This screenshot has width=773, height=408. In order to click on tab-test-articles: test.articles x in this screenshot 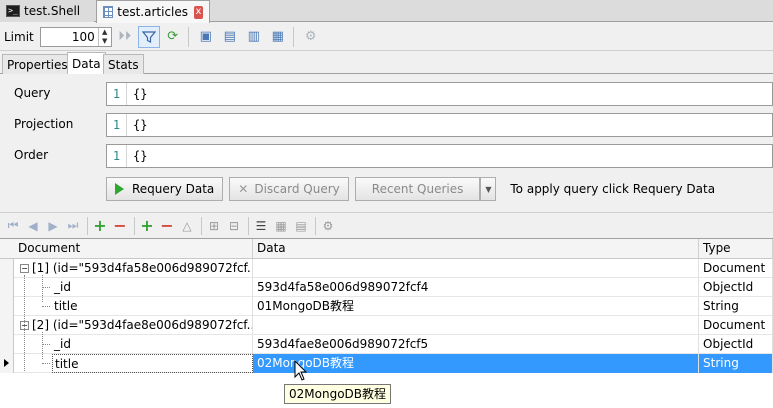, I will do `click(153, 11)`.